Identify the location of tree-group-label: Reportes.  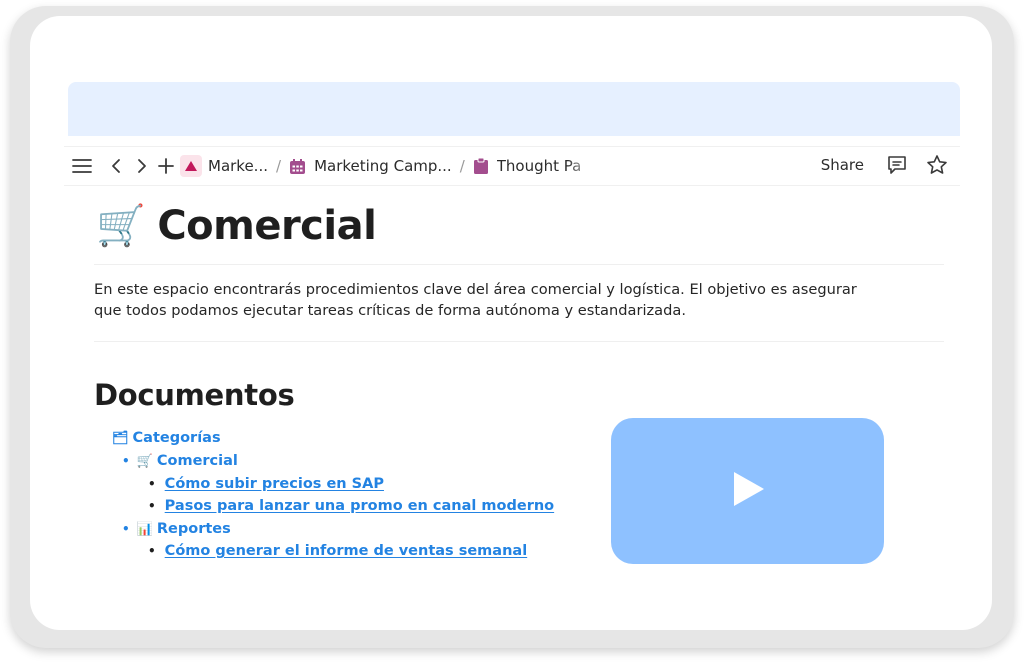
(193, 529).